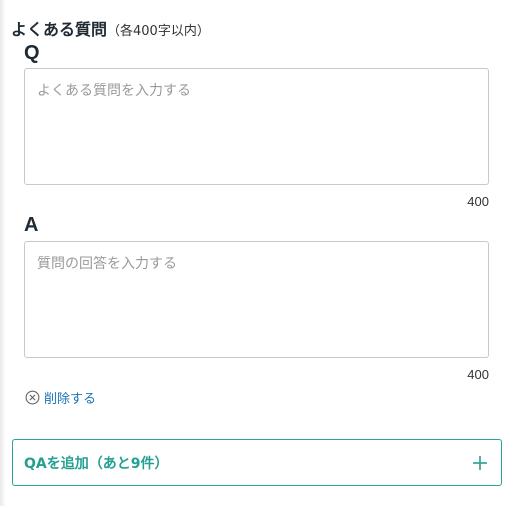 Image resolution: width=512 pixels, height=506 pixels. Describe the element at coordinates (158, 31) in the screenshot. I see `faq-limit-note: （各400字以内）` at that location.